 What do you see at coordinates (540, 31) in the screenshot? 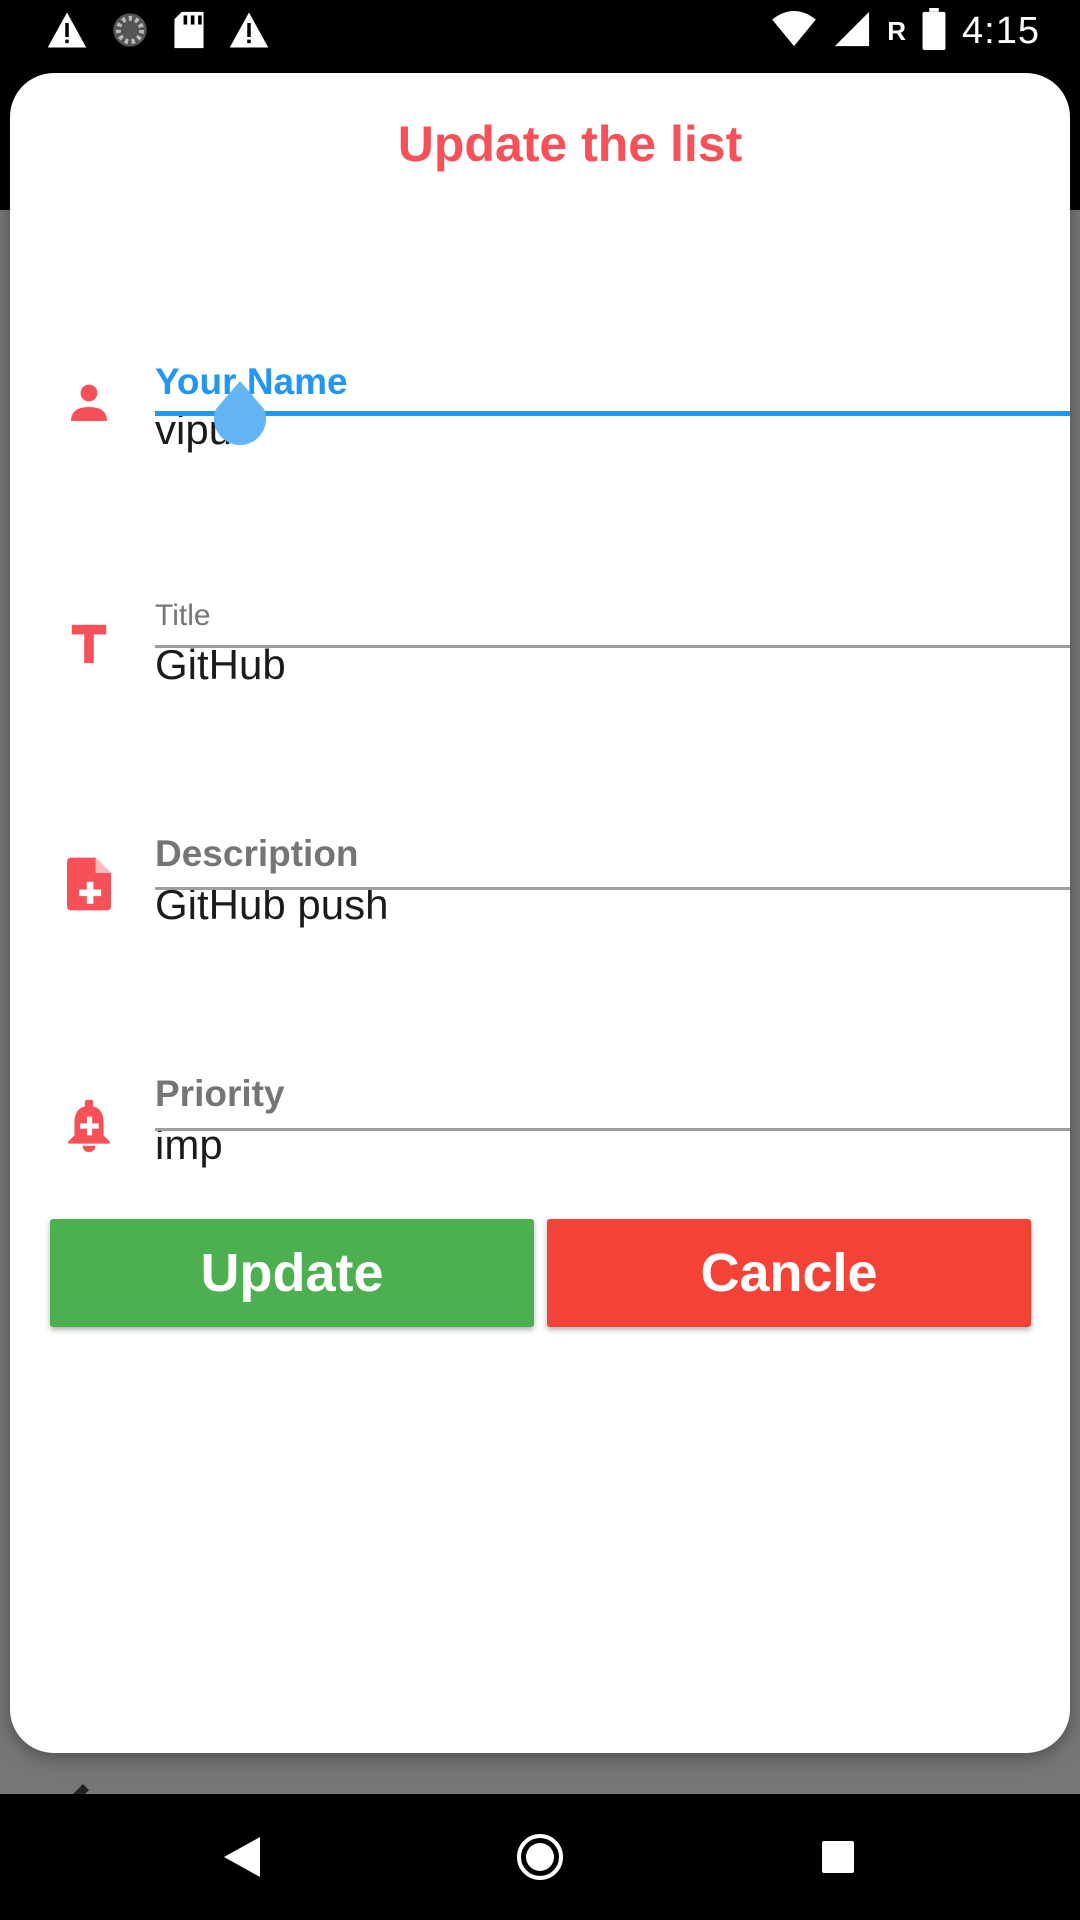
I see `status-bar: R 4:15` at bounding box center [540, 31].